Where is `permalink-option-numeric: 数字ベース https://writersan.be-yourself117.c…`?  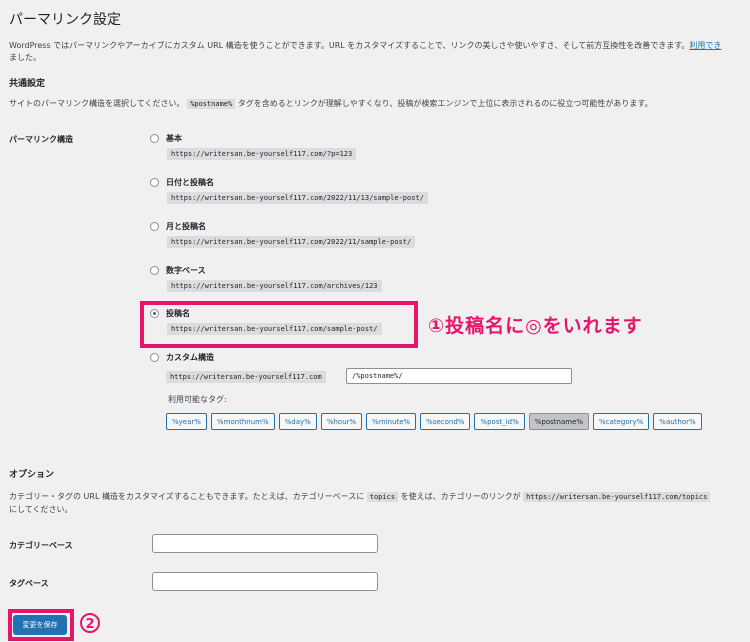 permalink-option-numeric: 数字ベース https://writersan.be-yourself117.c… is located at coordinates (266, 278).